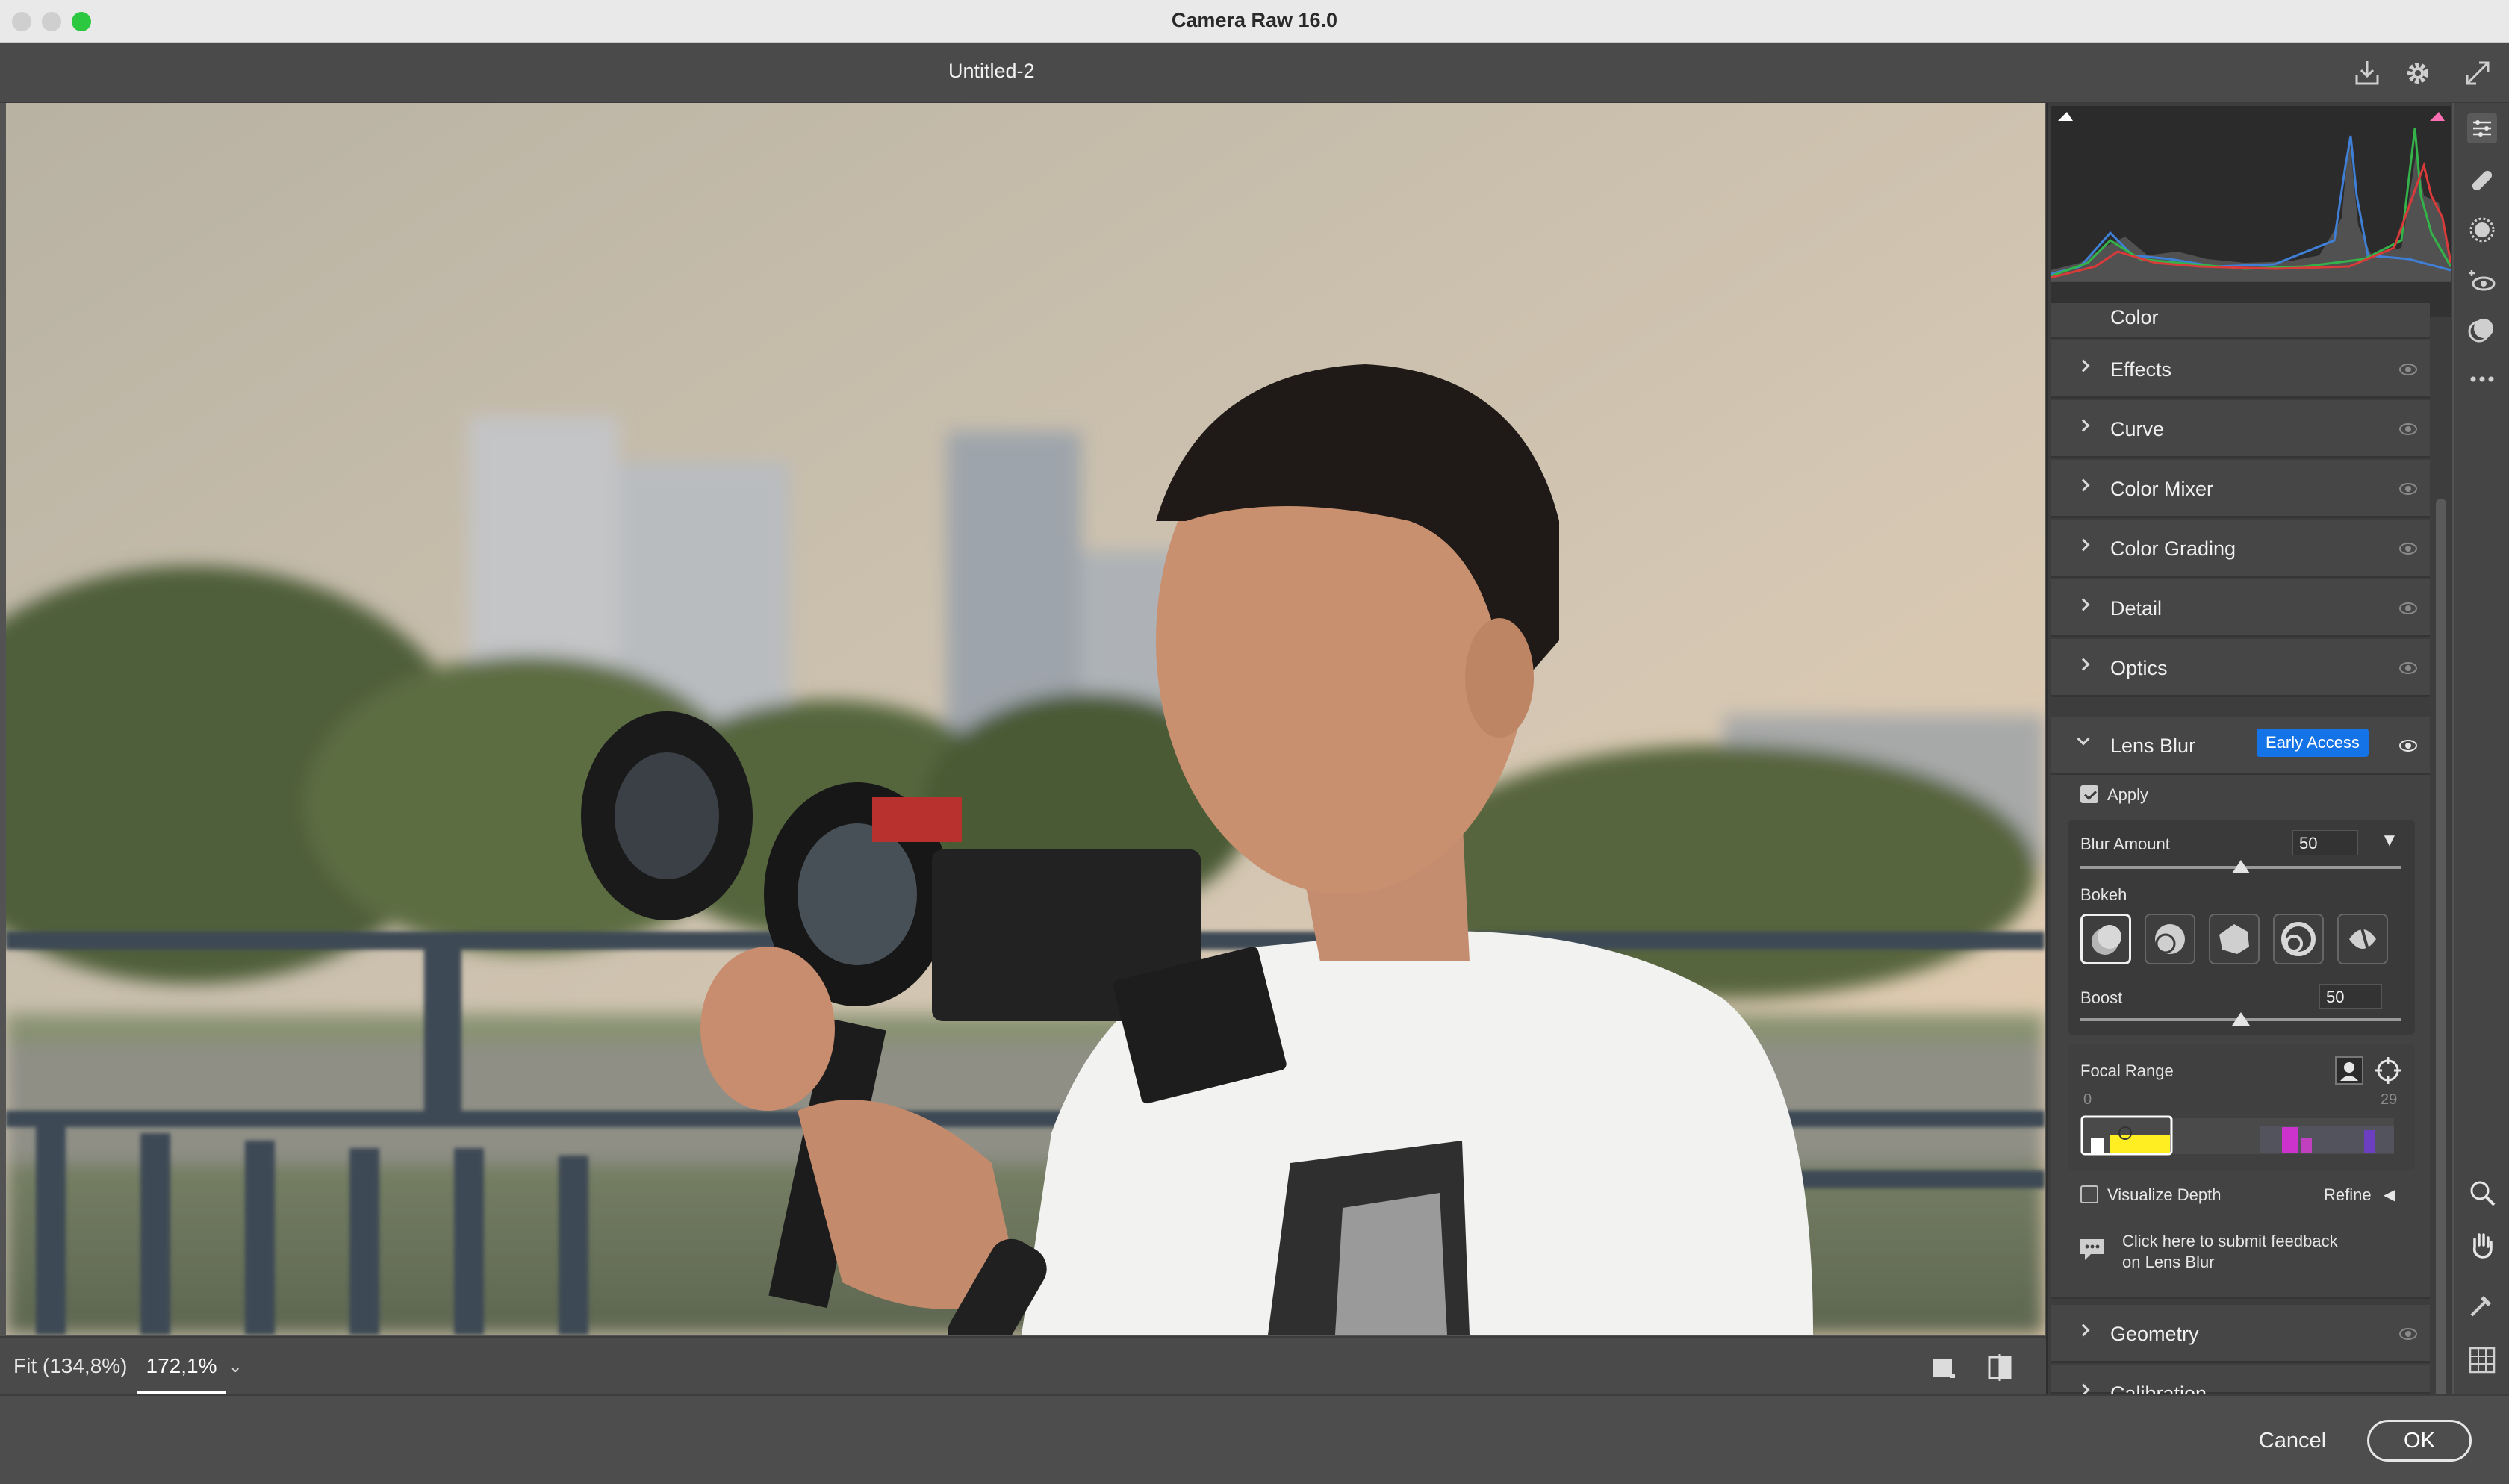 Image resolution: width=2509 pixels, height=1484 pixels. I want to click on section-label: Lens Blur, so click(2153, 746).